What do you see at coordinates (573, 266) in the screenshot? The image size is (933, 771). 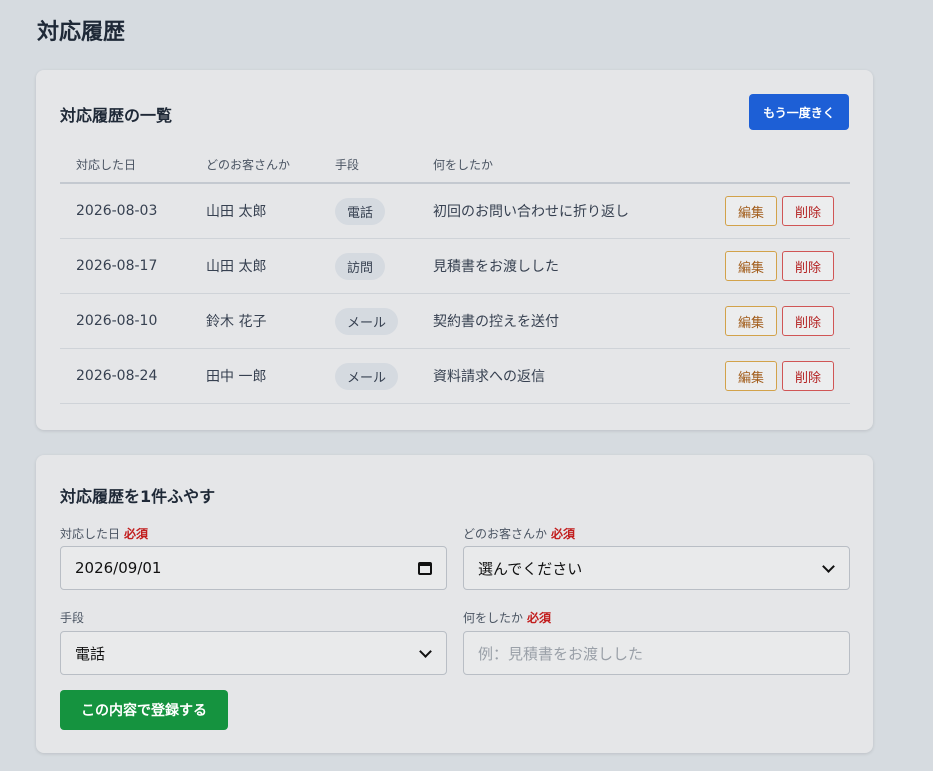 I see `row-note: 見積書をお渡しした` at bounding box center [573, 266].